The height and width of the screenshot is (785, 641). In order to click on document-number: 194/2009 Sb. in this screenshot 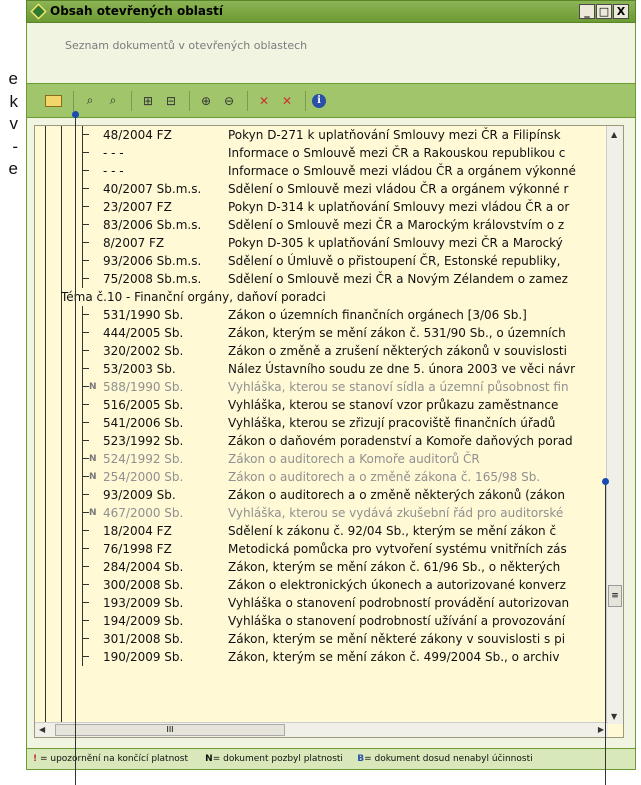, I will do `click(143, 621)`.